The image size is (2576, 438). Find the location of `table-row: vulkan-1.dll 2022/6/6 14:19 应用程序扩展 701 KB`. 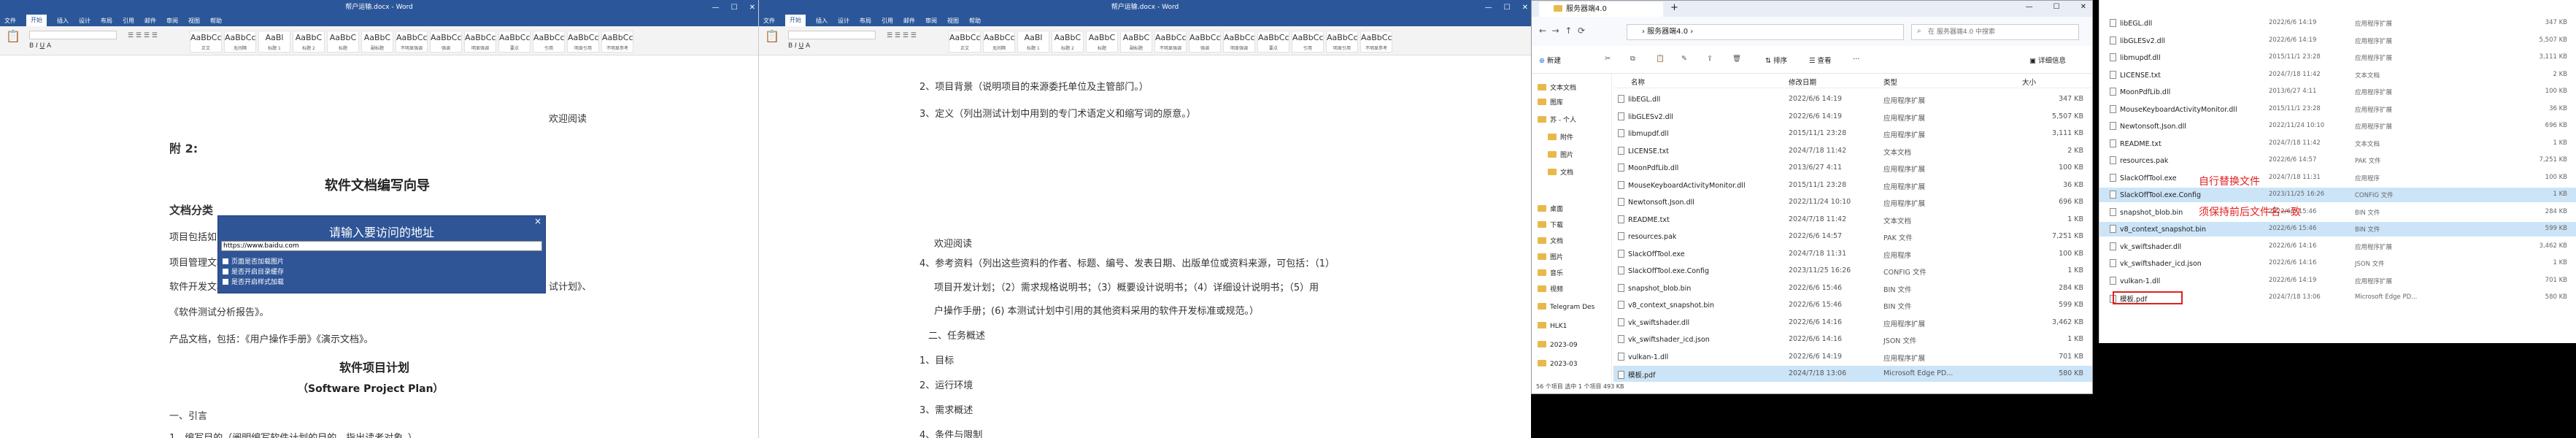

table-row: vulkan-1.dll 2022/6/6 14:19 应用程序扩展 701 KB is located at coordinates (1852, 357).